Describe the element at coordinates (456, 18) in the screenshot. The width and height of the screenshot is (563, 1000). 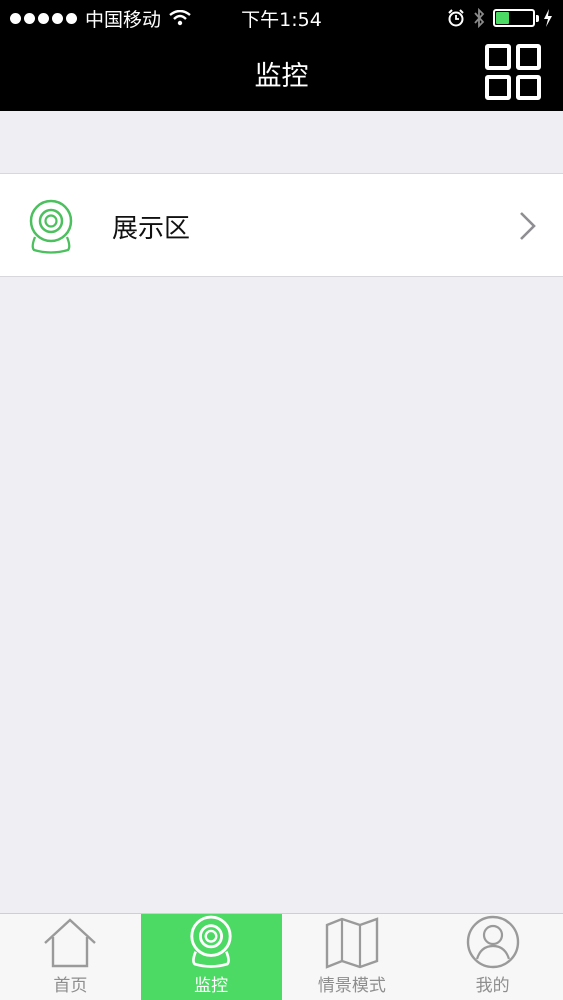
I see `alarm-icon` at that location.